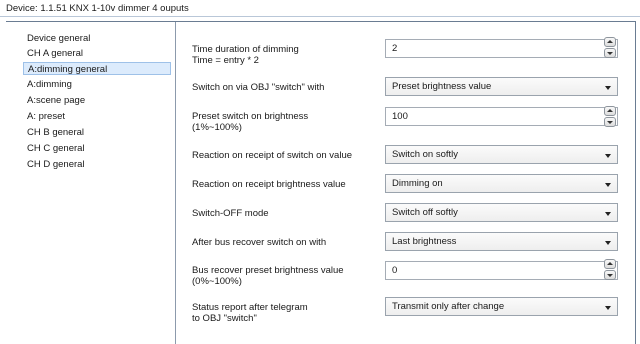 The height and width of the screenshot is (344, 640). What do you see at coordinates (56, 100) in the screenshot?
I see `sidebar-item-a-scene-page: A:scene page` at bounding box center [56, 100].